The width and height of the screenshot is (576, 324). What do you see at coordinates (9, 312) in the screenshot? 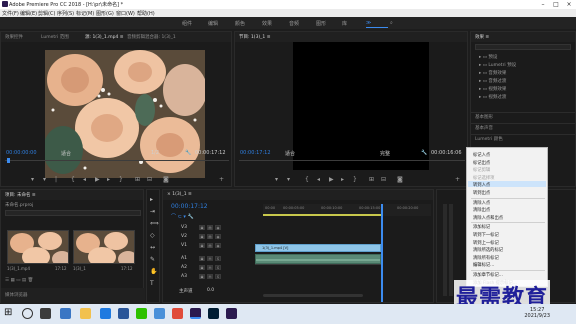
I see `windows-start-icon: ⊞` at bounding box center [9, 312].